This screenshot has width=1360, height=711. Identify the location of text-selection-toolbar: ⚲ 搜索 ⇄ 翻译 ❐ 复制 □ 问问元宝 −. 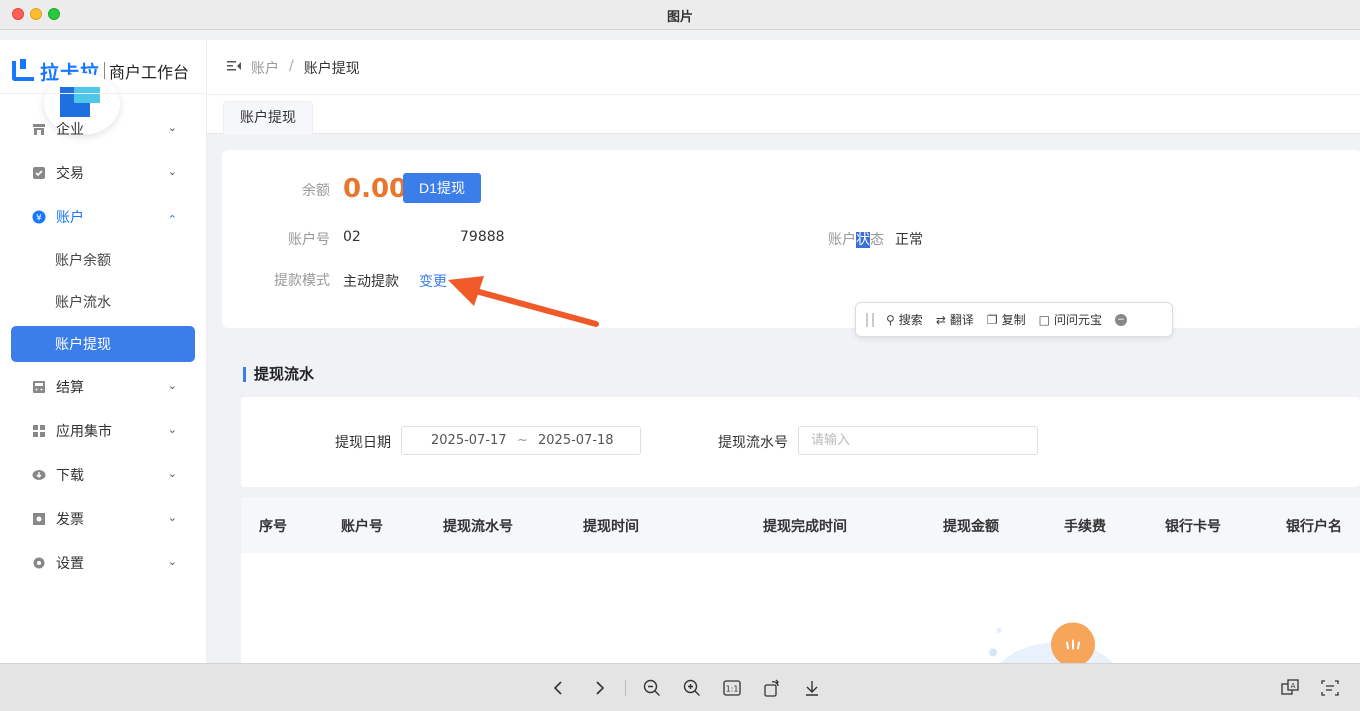
(1014, 319).